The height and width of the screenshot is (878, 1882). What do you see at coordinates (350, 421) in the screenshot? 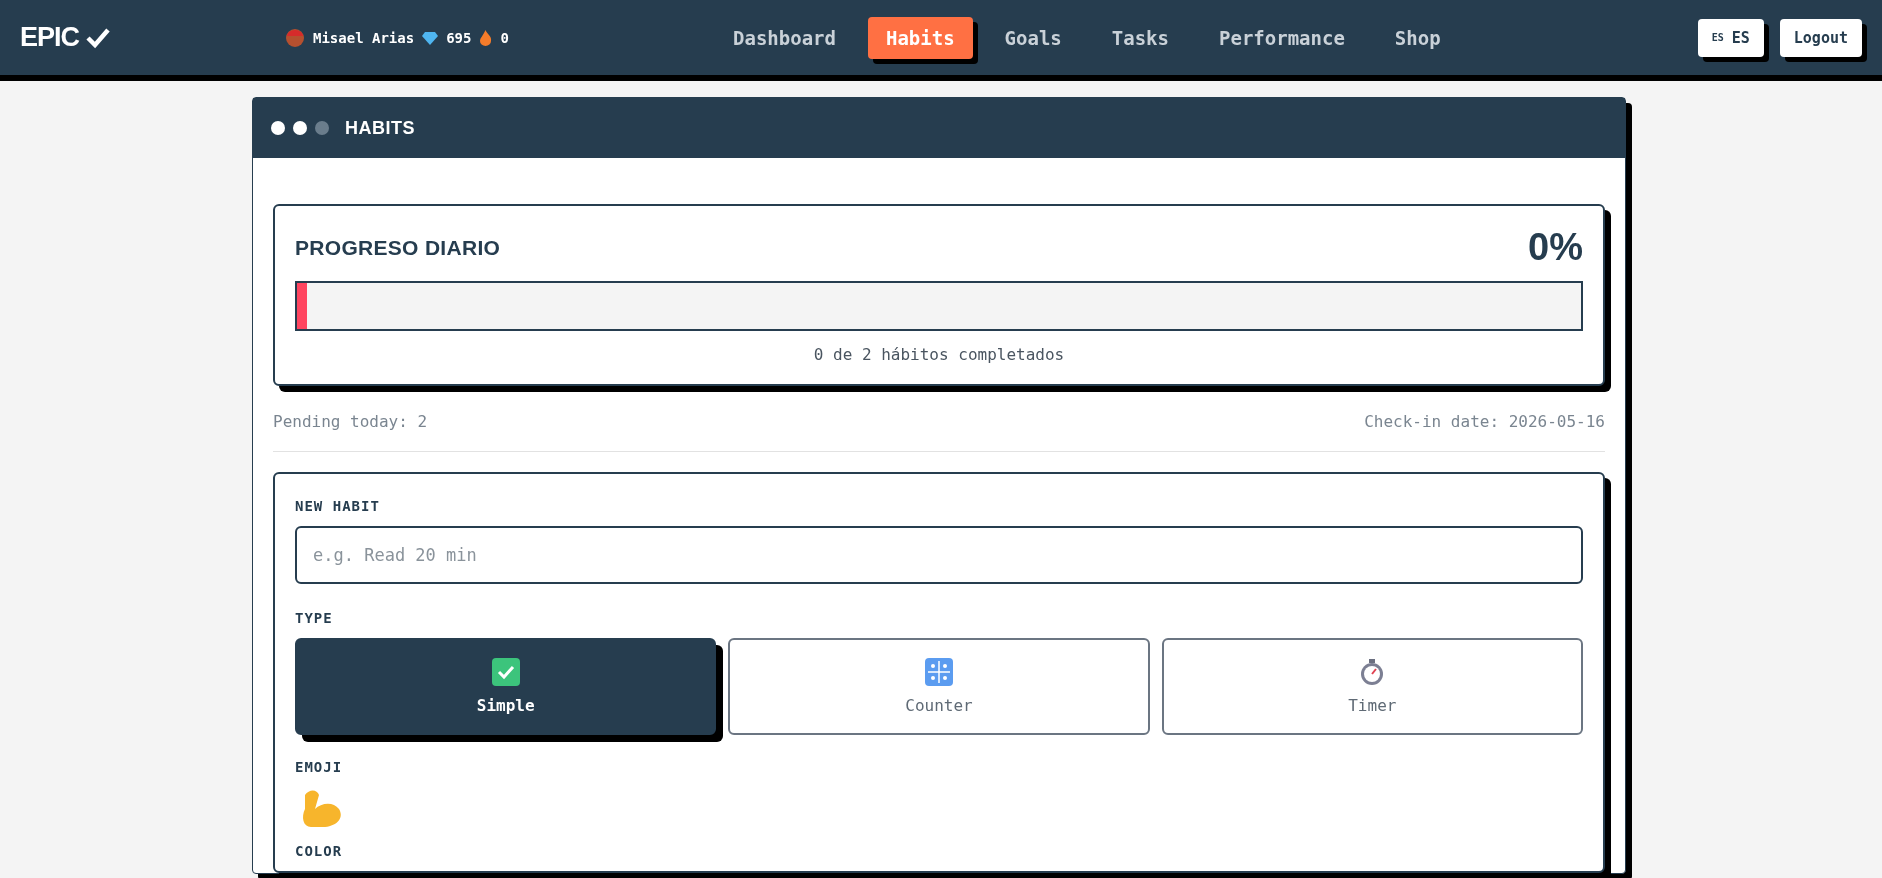
I see `pending-count: Pending today: 2` at bounding box center [350, 421].